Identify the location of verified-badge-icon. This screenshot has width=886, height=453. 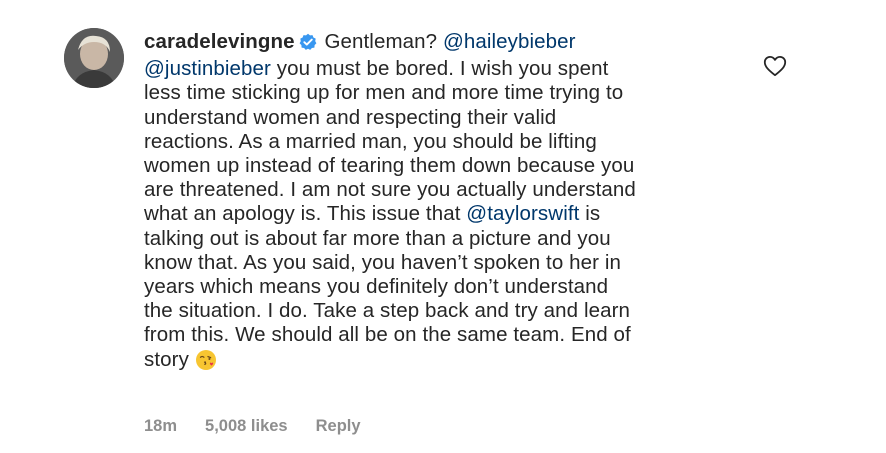
(308, 45).